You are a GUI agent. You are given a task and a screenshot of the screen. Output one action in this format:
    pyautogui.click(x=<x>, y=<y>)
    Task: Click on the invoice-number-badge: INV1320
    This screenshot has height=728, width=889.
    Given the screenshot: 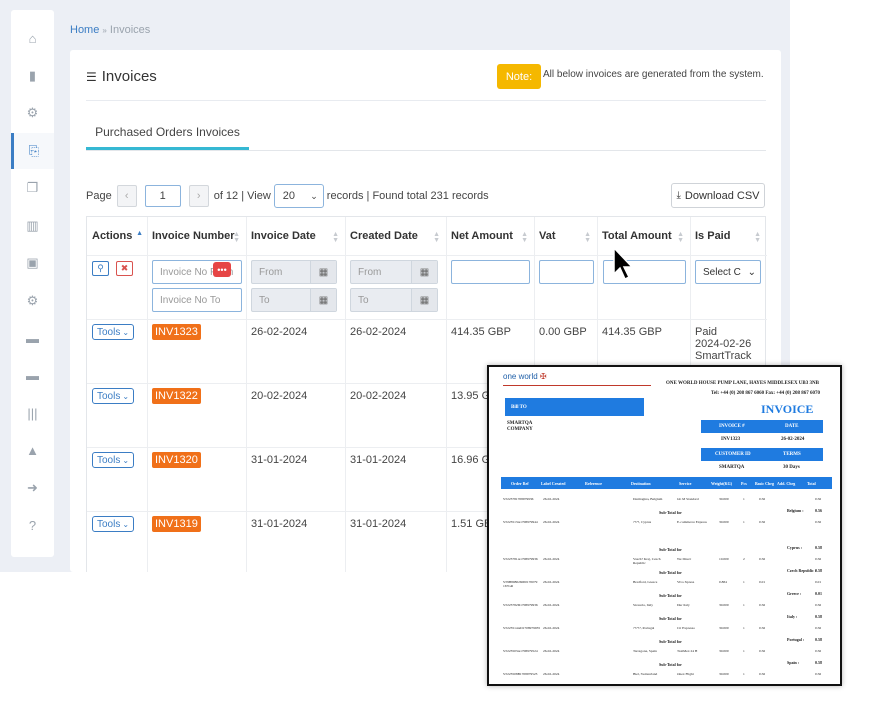 What is the action you would take?
    pyautogui.click(x=176, y=460)
    